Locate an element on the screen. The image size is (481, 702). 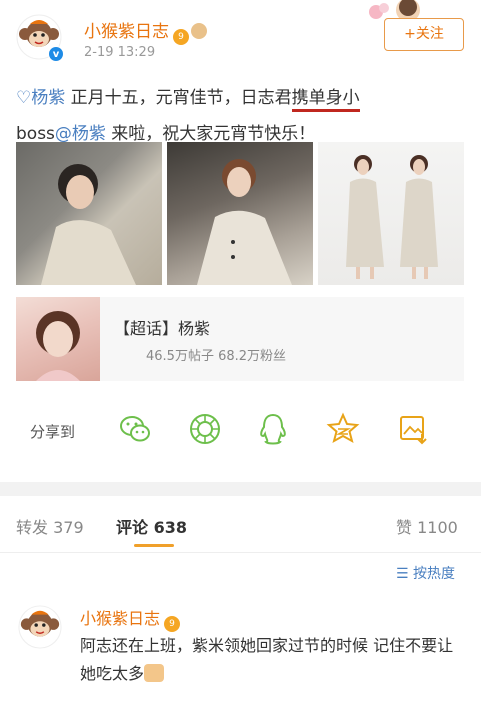
monkey-avatar-icon is located at coordinates (40, 627).